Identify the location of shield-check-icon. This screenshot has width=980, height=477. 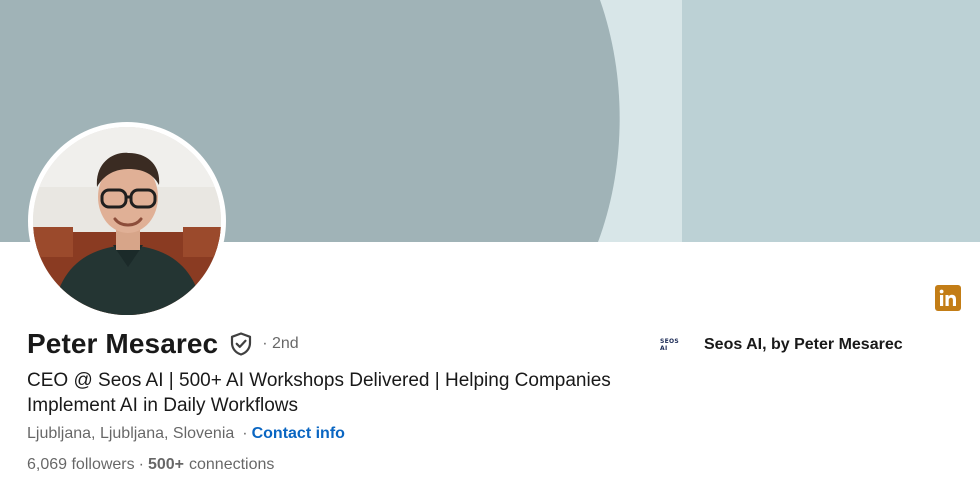
(241, 344).